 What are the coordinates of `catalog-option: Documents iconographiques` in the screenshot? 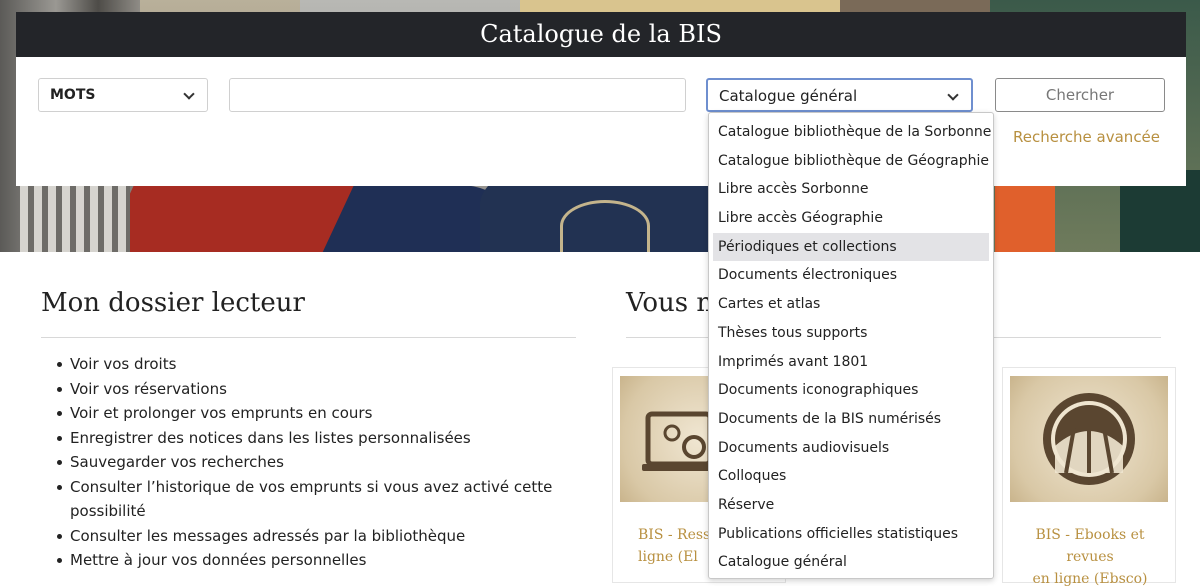 It's located at (851, 390).